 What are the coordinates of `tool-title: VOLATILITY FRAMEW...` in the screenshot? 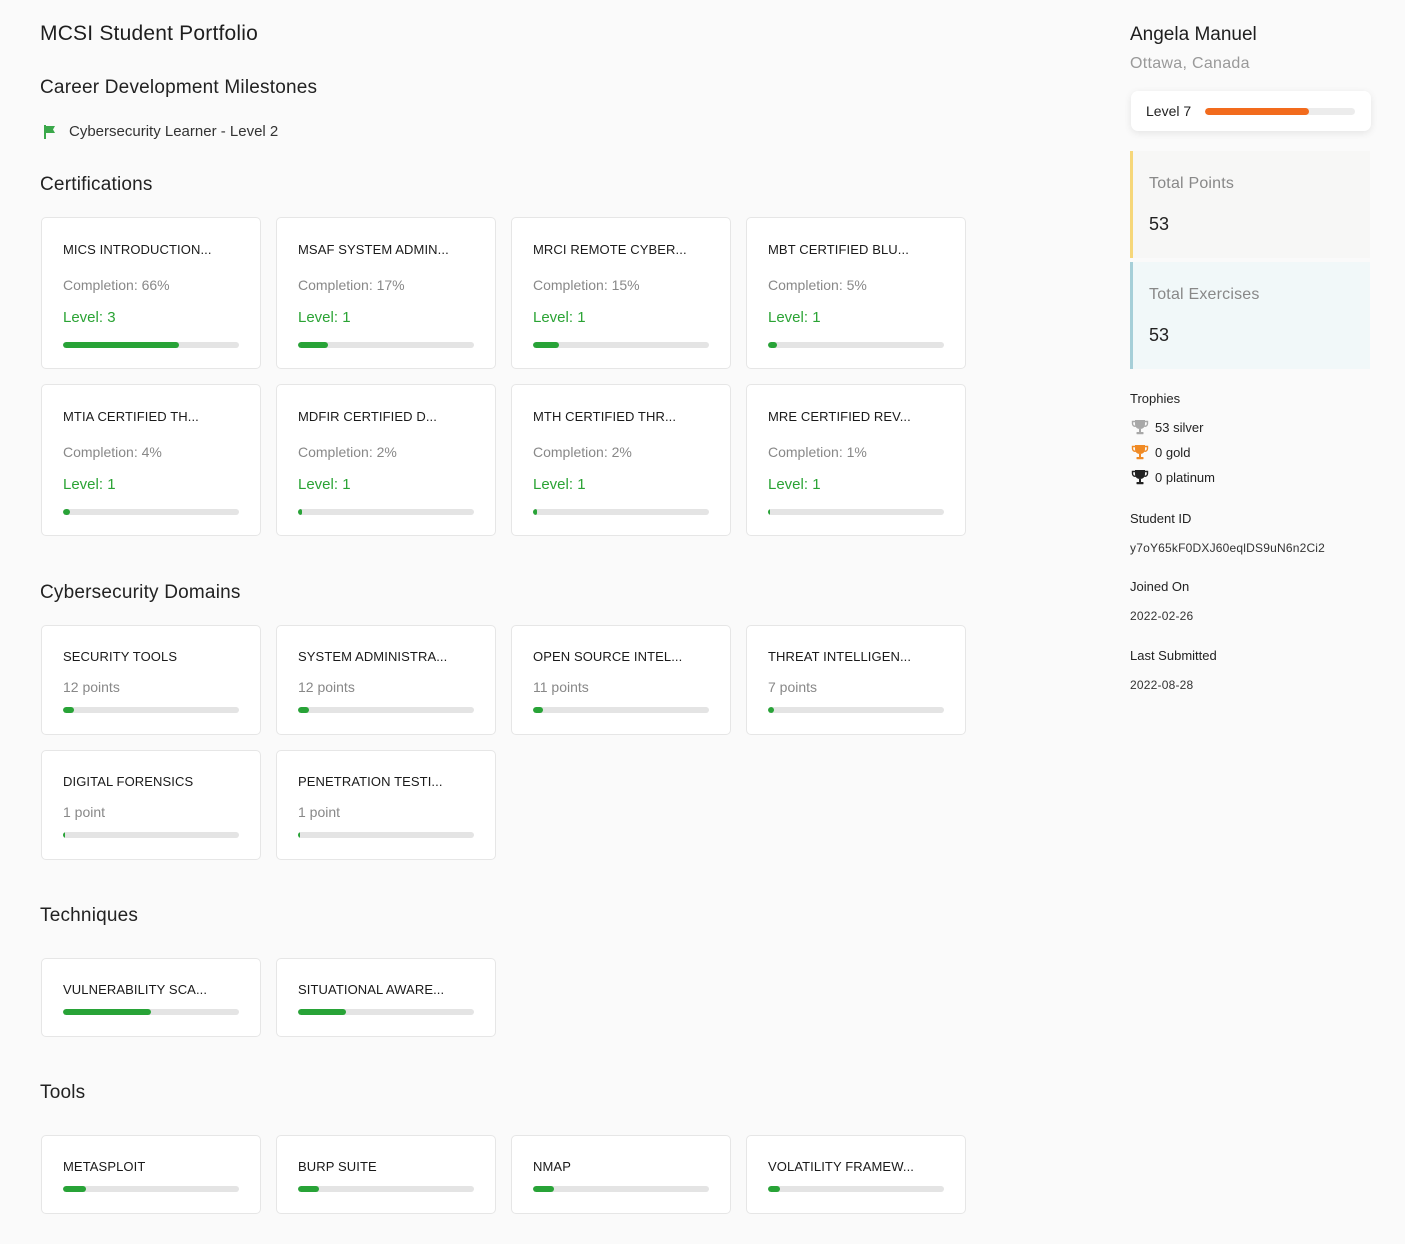 It's located at (841, 1166).